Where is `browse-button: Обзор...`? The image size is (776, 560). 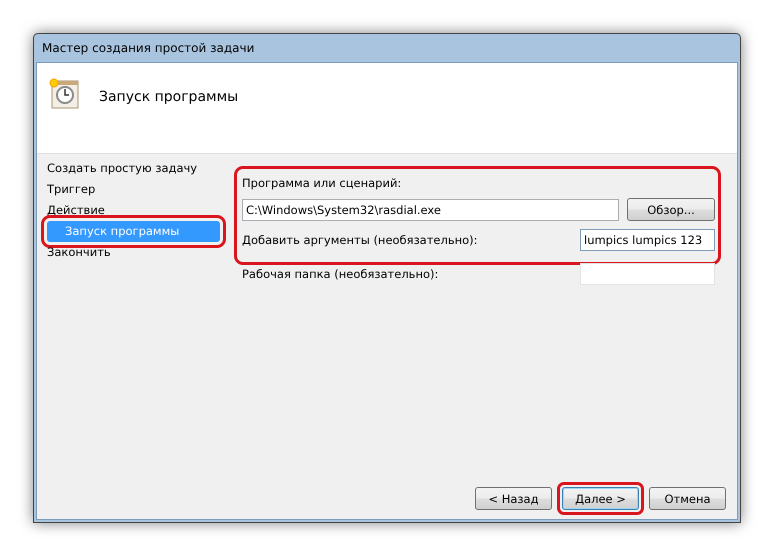 browse-button: Обзор... is located at coordinates (671, 209).